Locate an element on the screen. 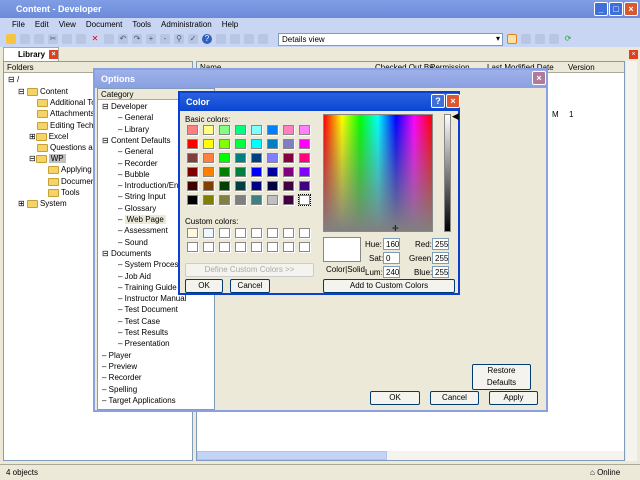 The height and width of the screenshot is (480, 640). tree-excel: ⊞ Excel is located at coordinates (48, 136).